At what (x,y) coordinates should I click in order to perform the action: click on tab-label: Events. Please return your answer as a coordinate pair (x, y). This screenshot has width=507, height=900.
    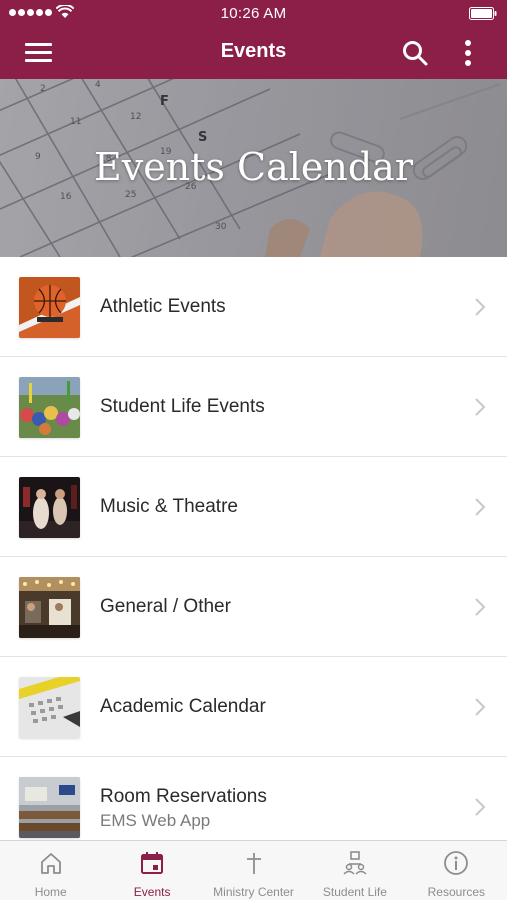
    Looking at the image, I should click on (152, 892).